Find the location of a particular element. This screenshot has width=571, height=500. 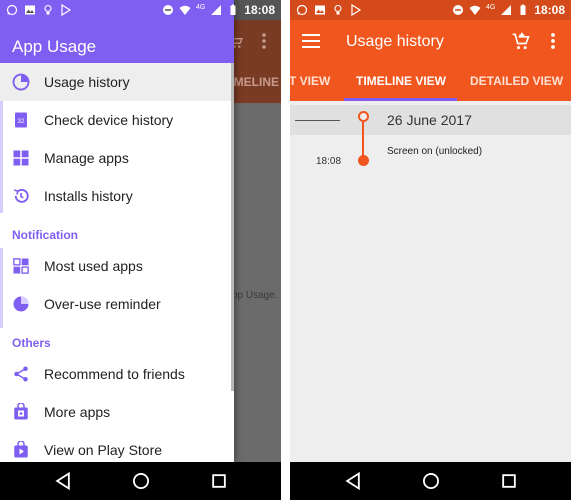

timeline-event-node is located at coordinates (363, 160).